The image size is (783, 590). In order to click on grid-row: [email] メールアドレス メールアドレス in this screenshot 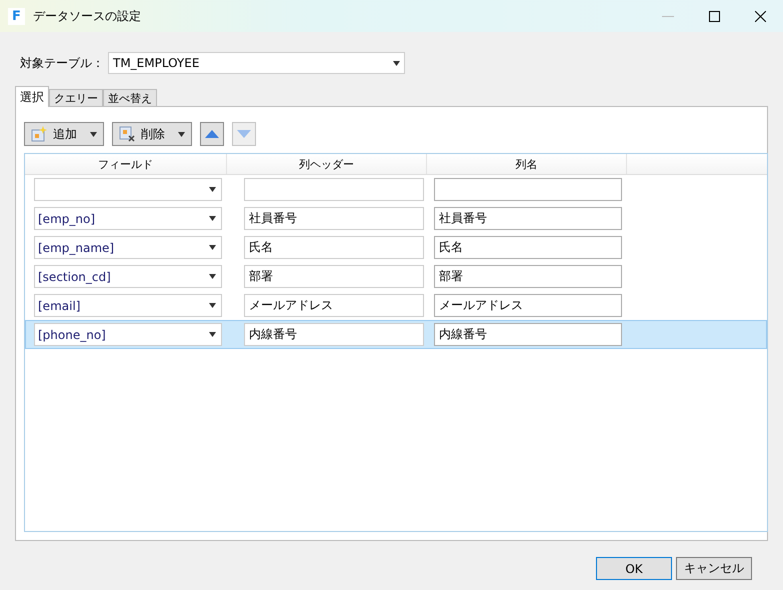, I will do `click(396, 305)`.